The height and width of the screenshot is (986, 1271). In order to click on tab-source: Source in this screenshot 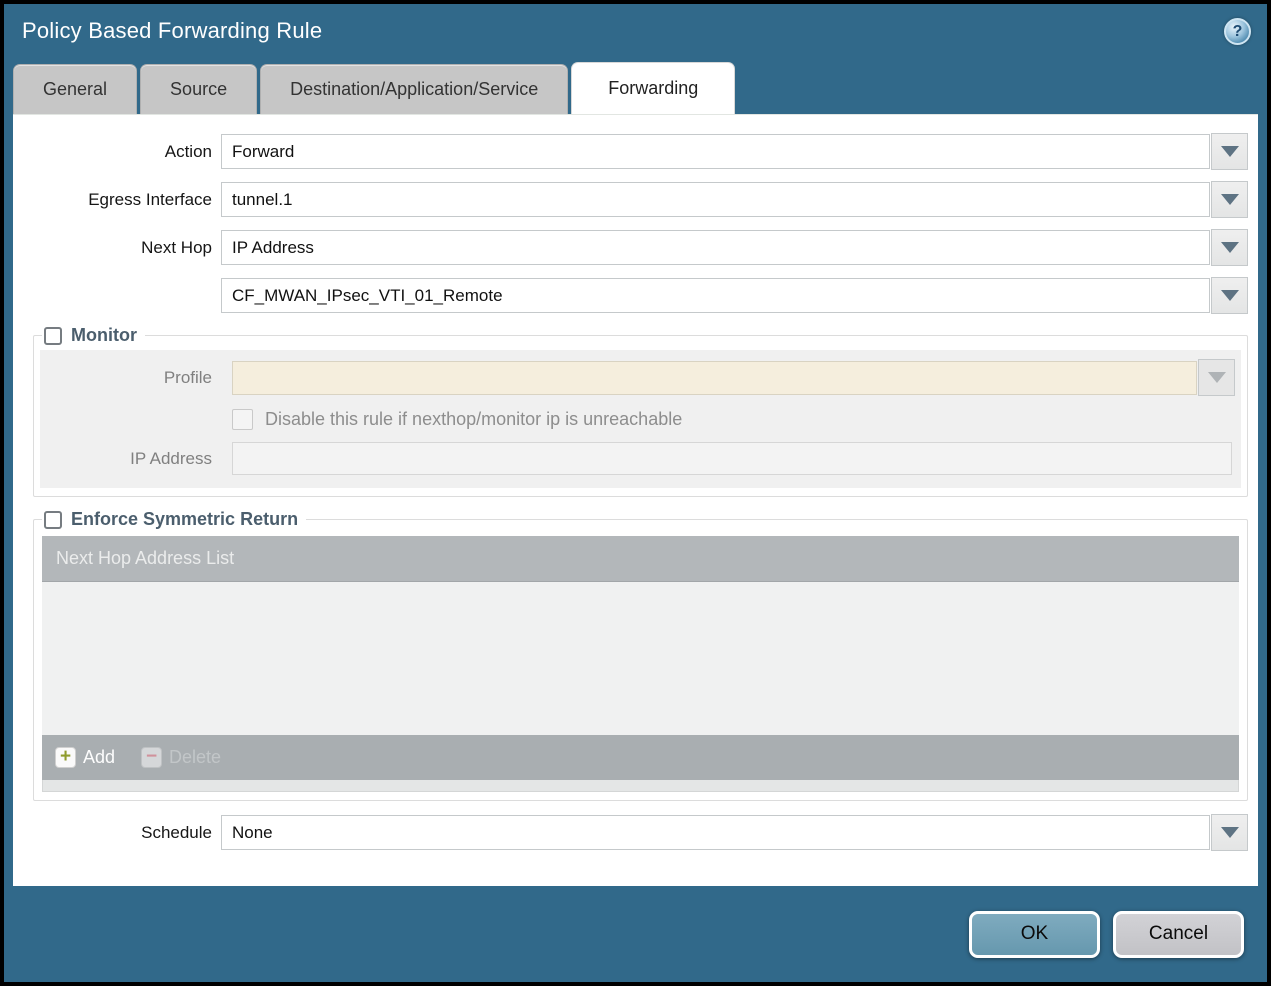, I will do `click(199, 89)`.